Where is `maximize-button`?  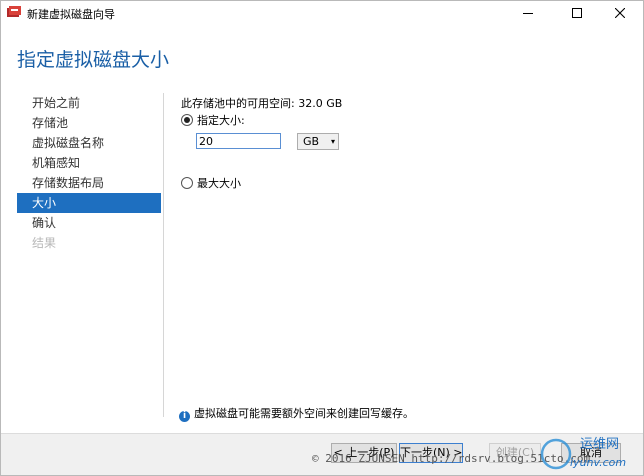
maximize-button is located at coordinates (577, 13).